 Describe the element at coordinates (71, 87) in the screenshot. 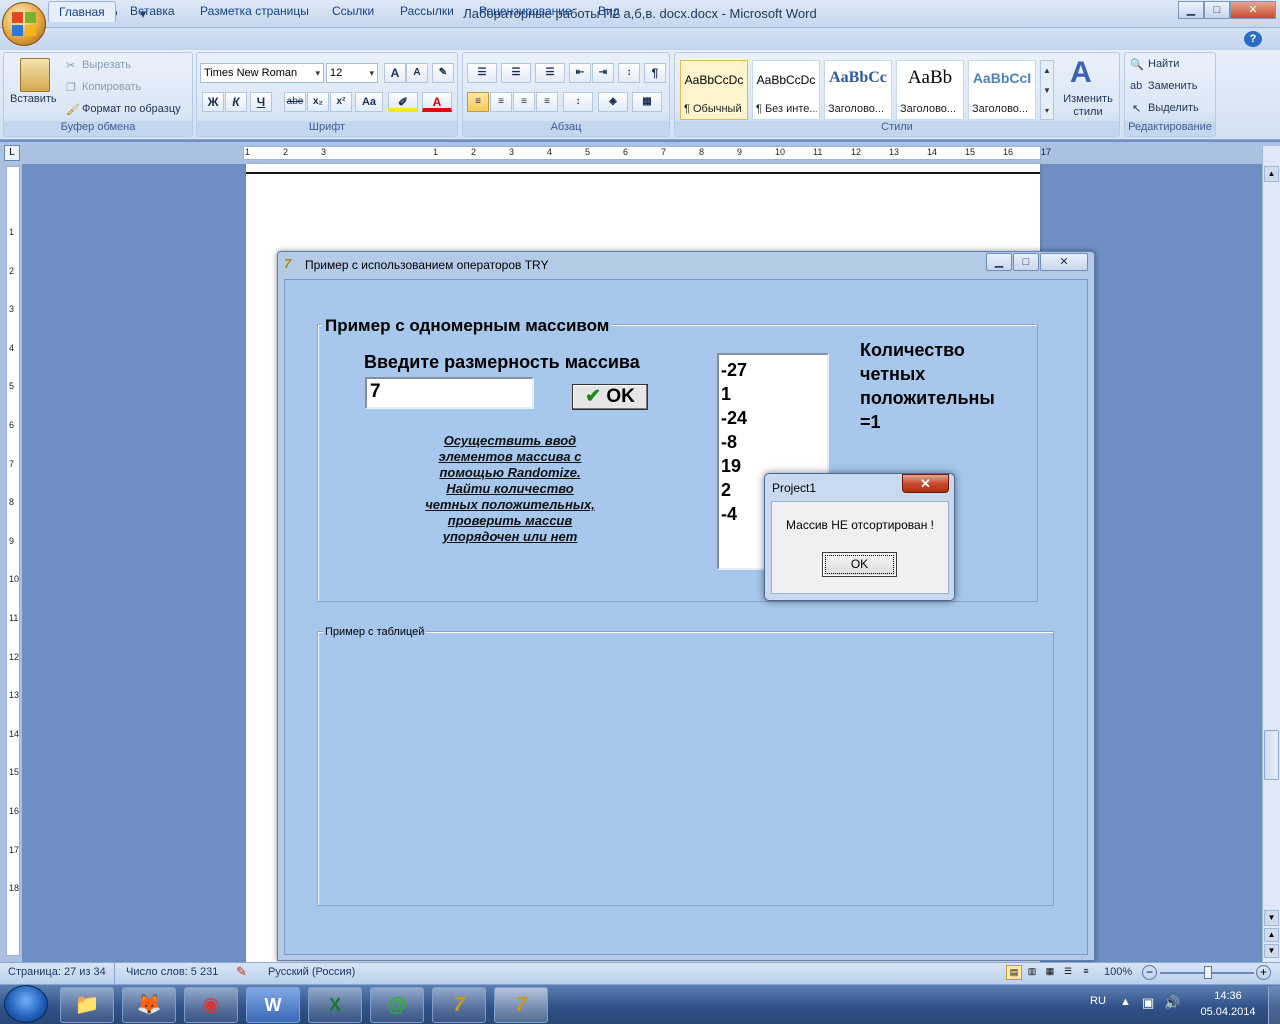

I see `copy-icon: ❐` at that location.